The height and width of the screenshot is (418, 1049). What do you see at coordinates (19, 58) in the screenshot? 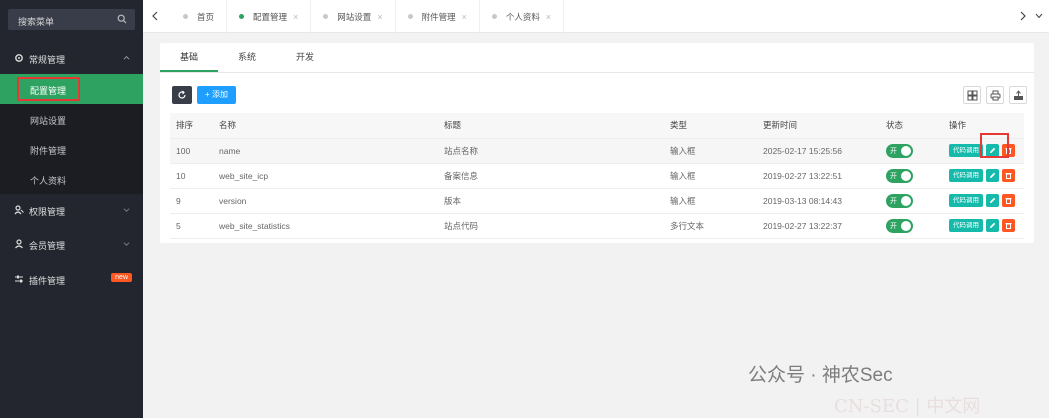
I see `gear-icon` at bounding box center [19, 58].